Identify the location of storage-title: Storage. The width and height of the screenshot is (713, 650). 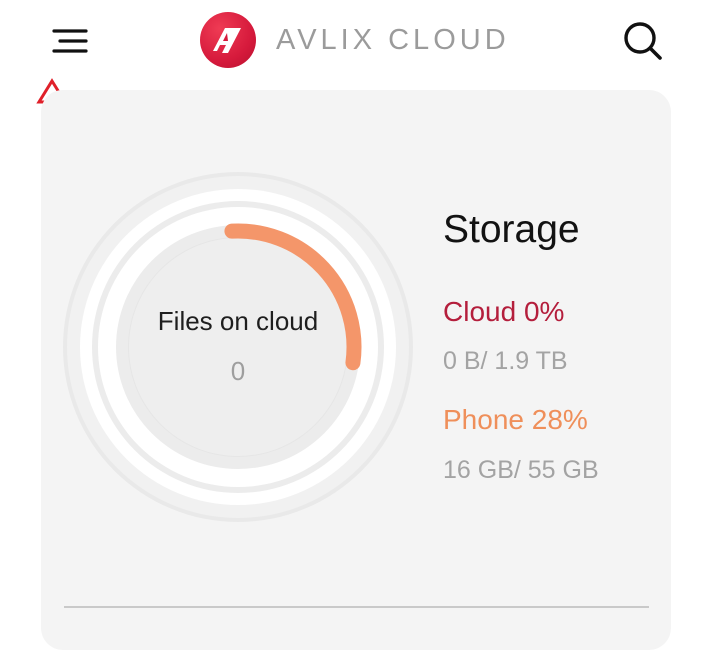
(511, 229).